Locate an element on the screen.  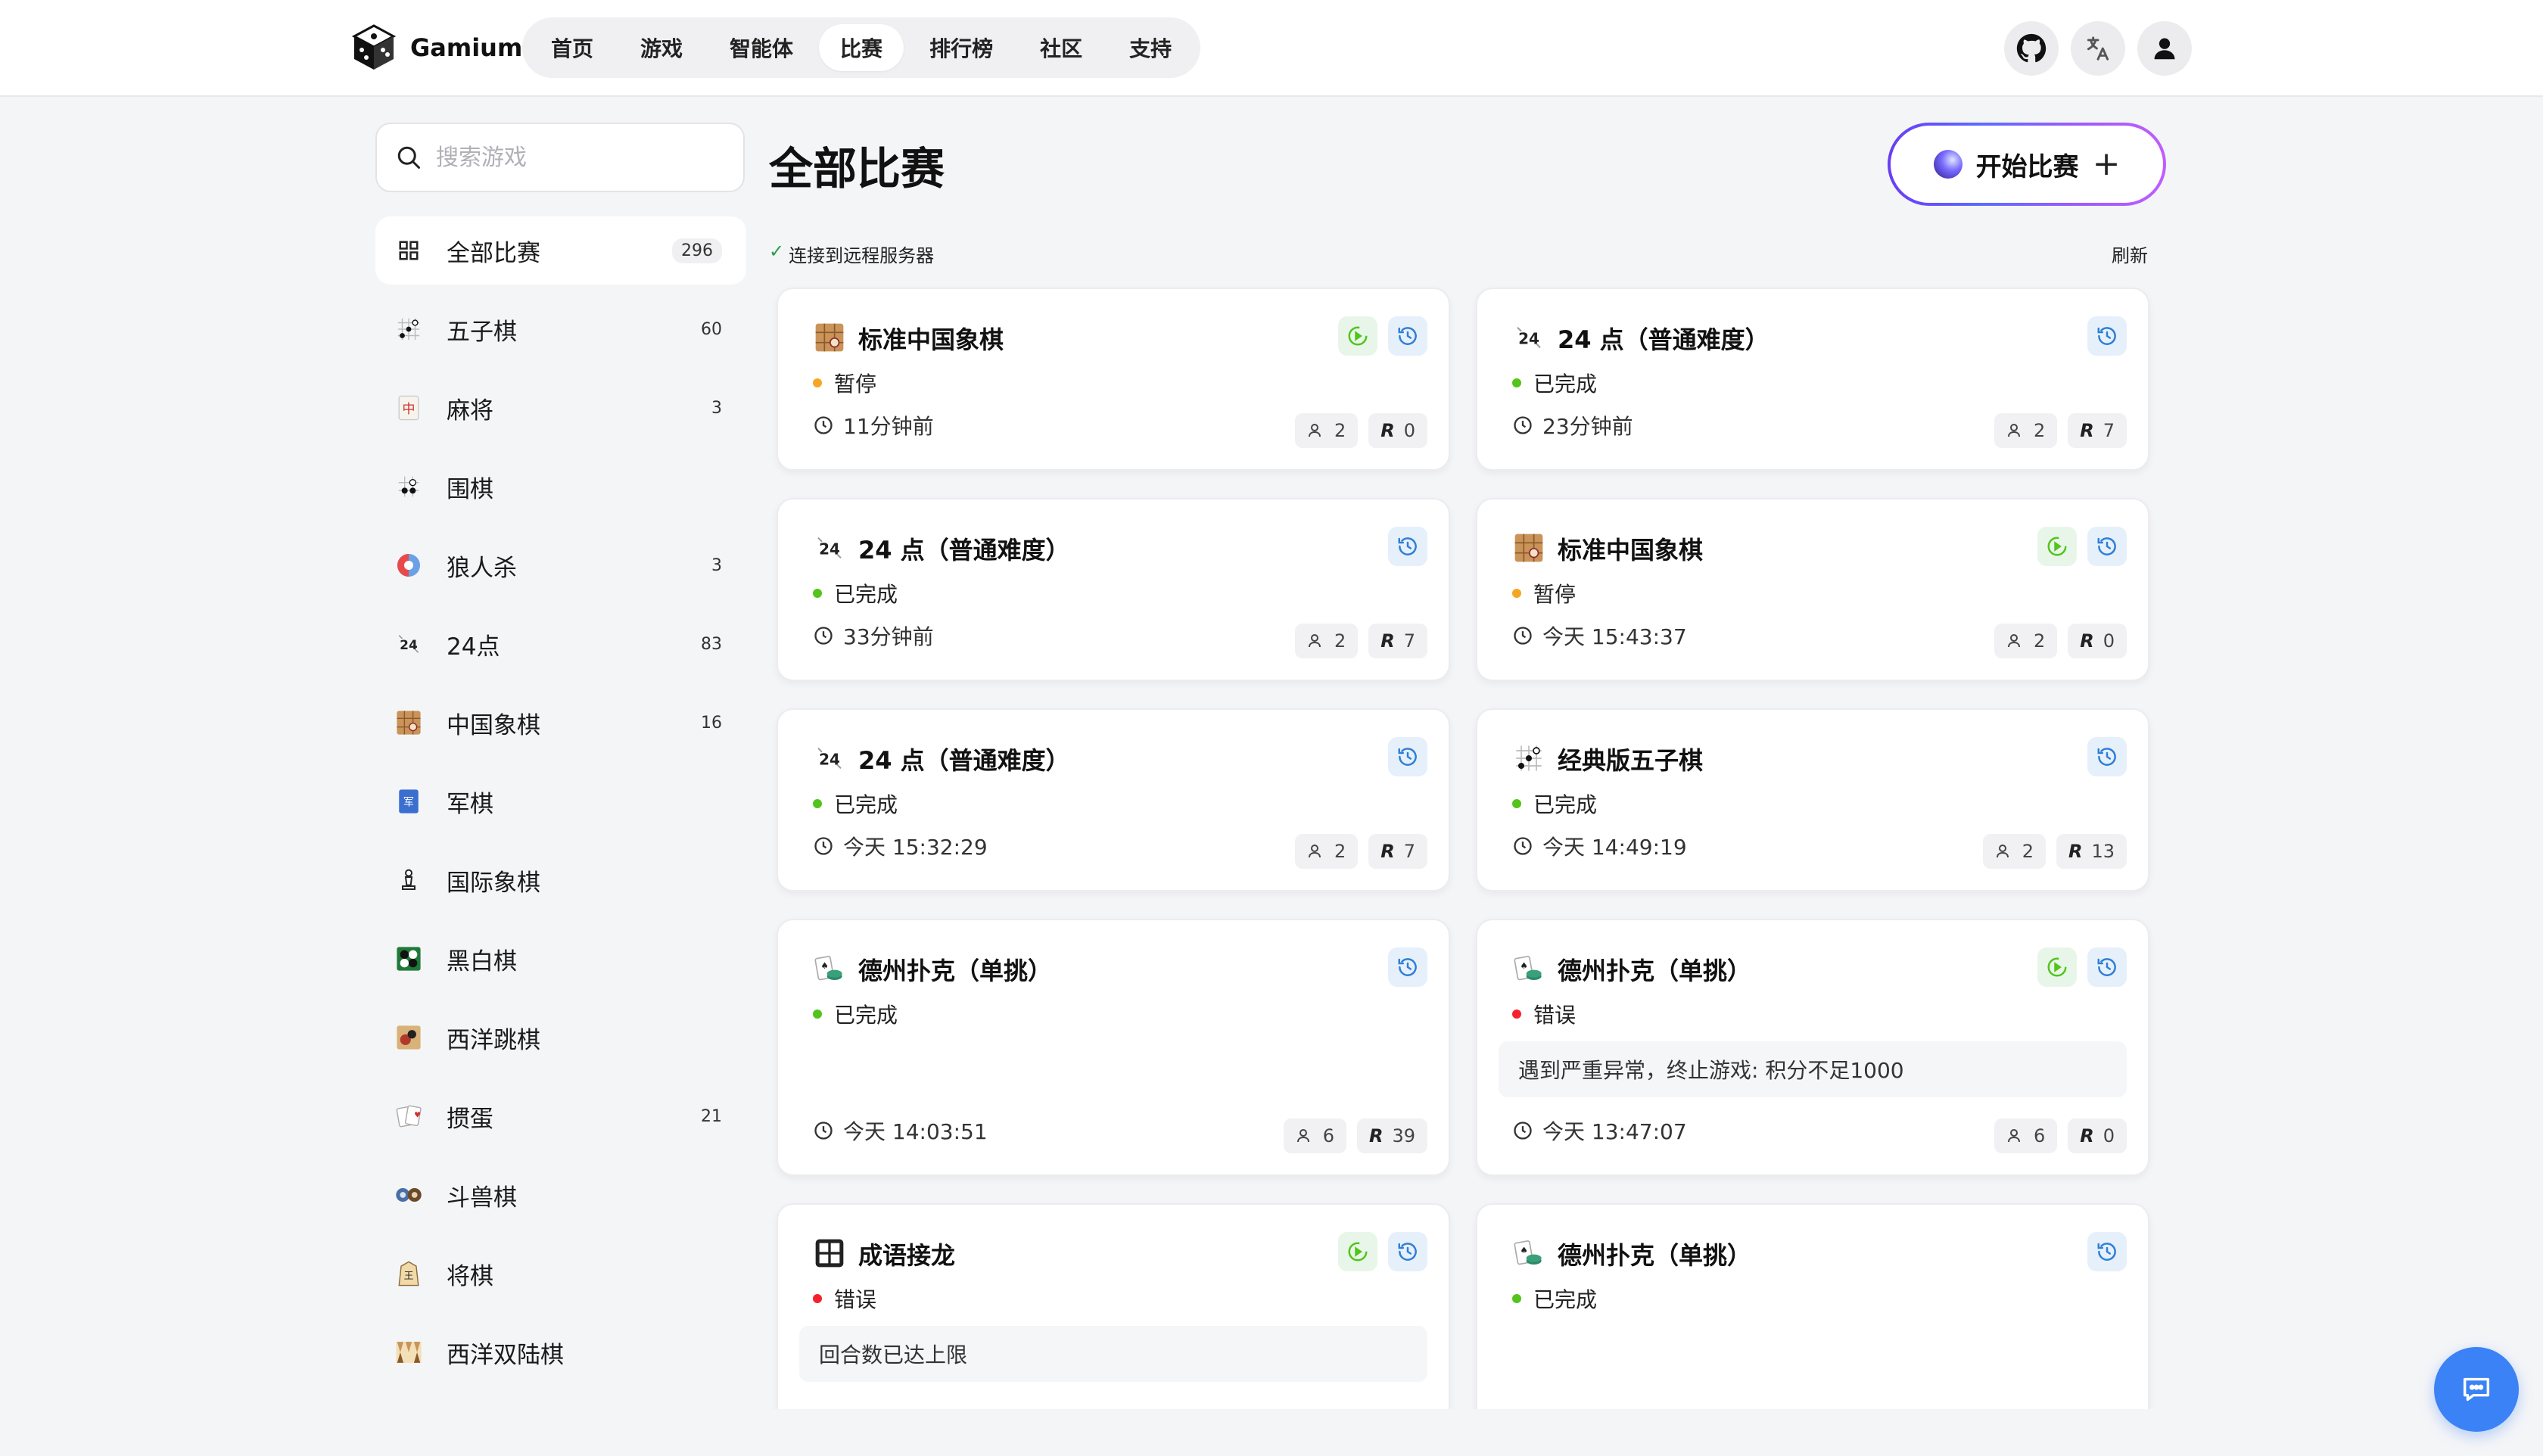
match-time: 23分钟前 is located at coordinates (1572, 425).